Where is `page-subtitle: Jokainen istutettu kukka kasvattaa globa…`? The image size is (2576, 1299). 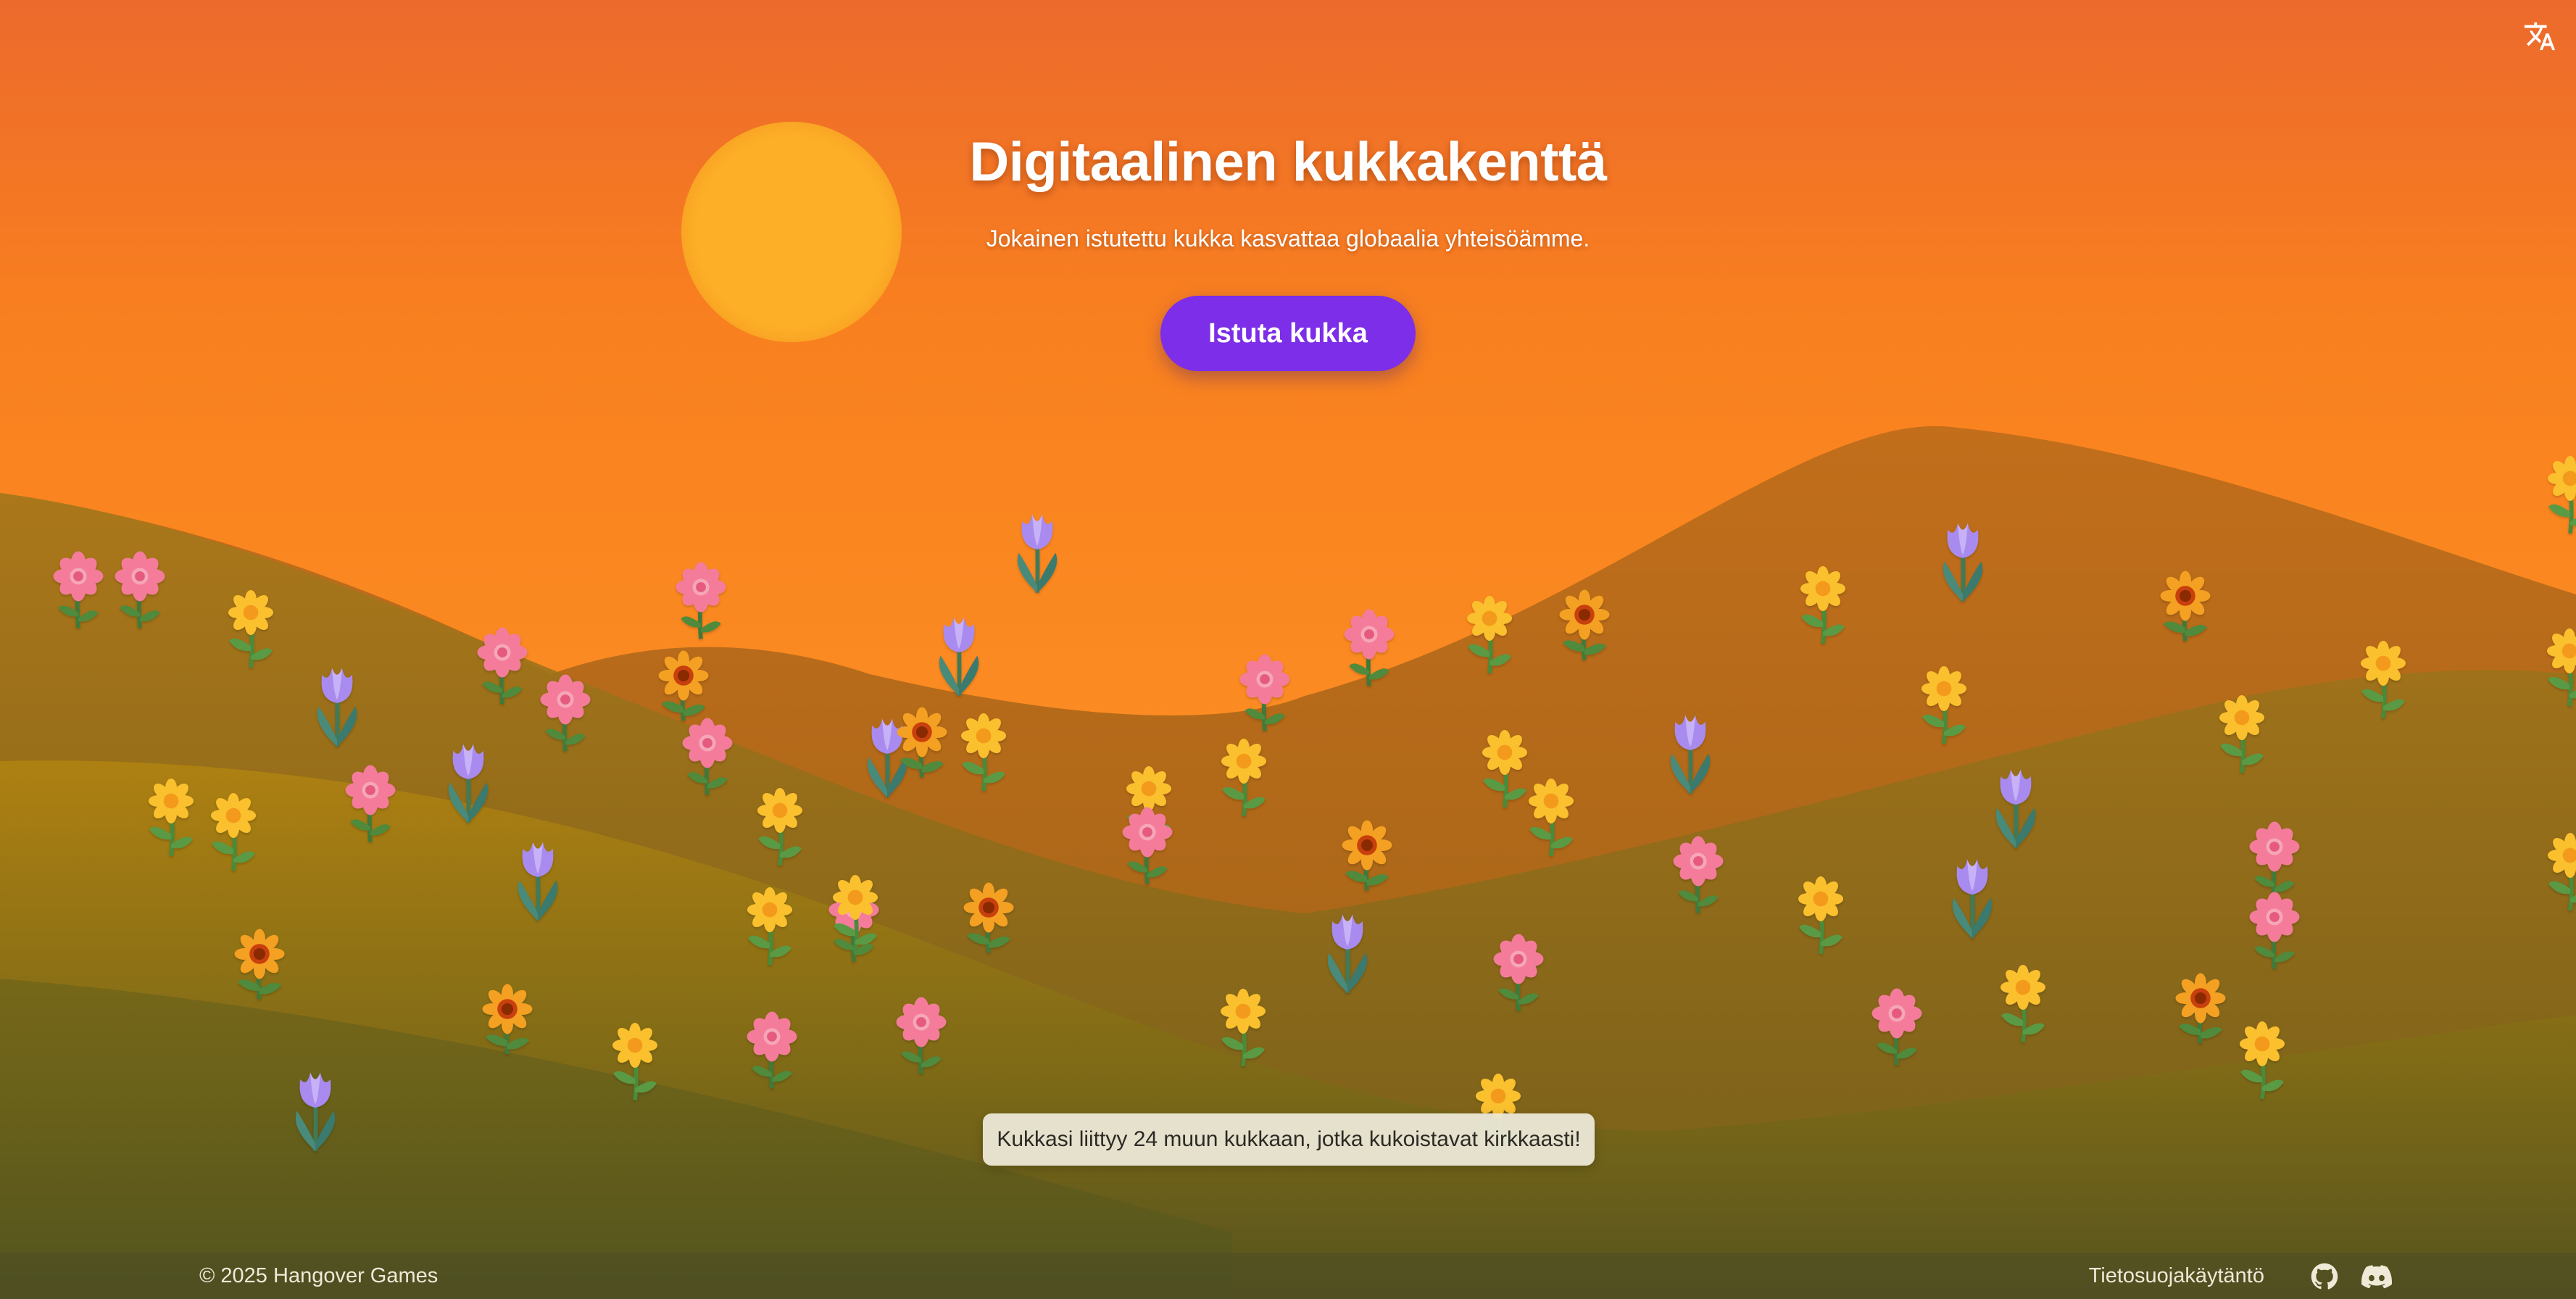
page-subtitle: Jokainen istutettu kukka kasvattaa globa… is located at coordinates (1288, 239).